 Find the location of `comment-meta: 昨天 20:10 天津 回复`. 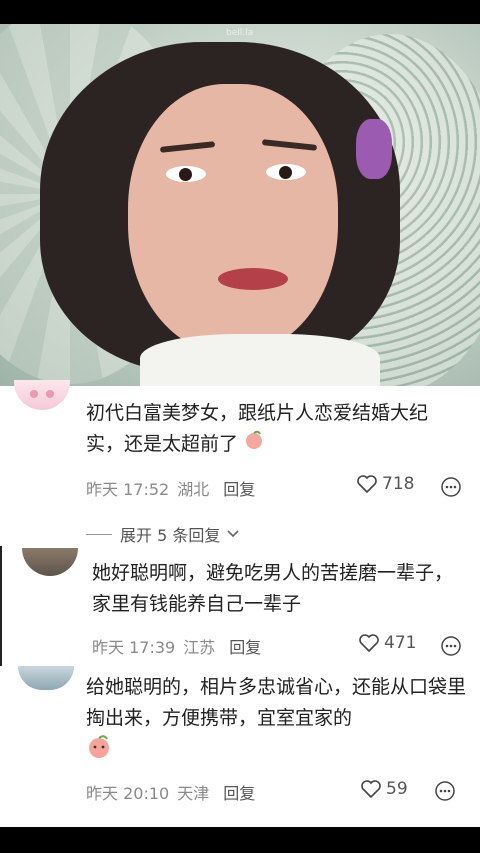

comment-meta: 昨天 20:10 天津 回复 is located at coordinates (170, 792).